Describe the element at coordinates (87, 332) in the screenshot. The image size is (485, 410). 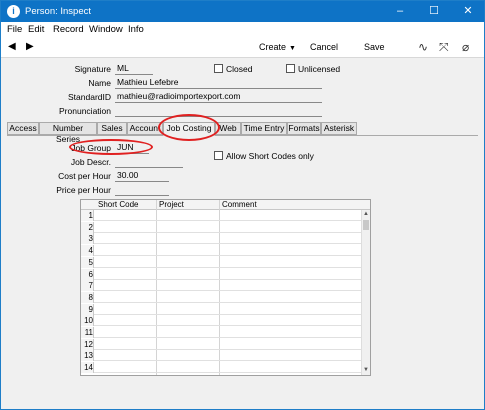
I see `row-number: 11` at that location.